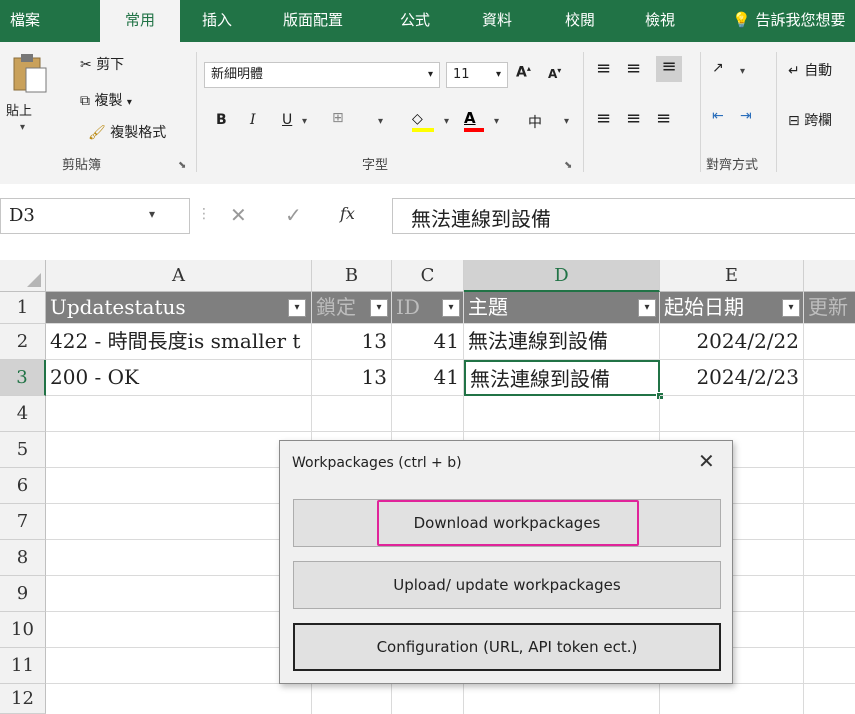 This screenshot has height=714, width=855. What do you see at coordinates (660, 21) in the screenshot?
I see `tab-view: 檢視` at bounding box center [660, 21].